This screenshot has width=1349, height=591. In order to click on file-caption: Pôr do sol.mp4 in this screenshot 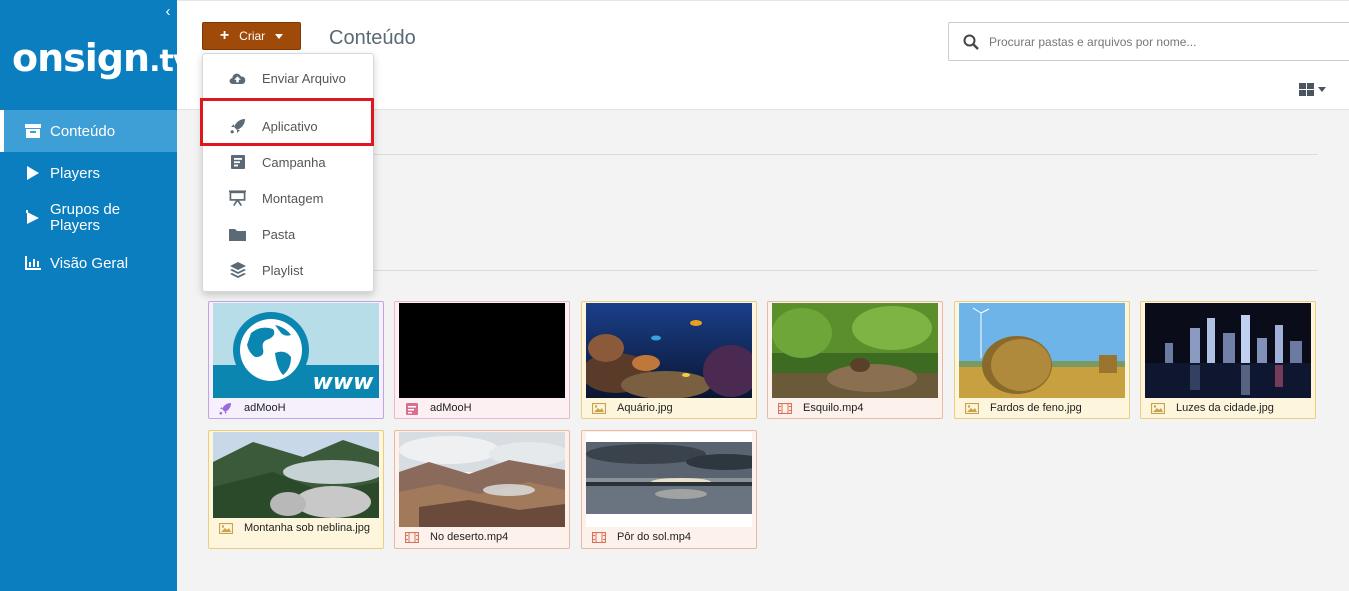, I will do `click(669, 535)`.